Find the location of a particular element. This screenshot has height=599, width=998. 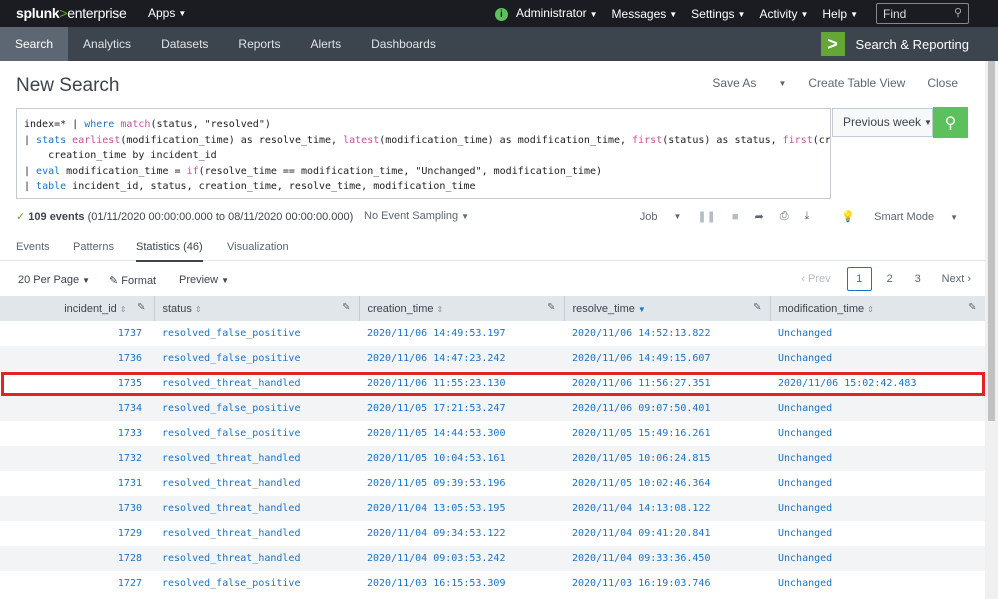

cell-resolve-time: 2020/11/05 10:02:46.364 is located at coordinates (667, 483).